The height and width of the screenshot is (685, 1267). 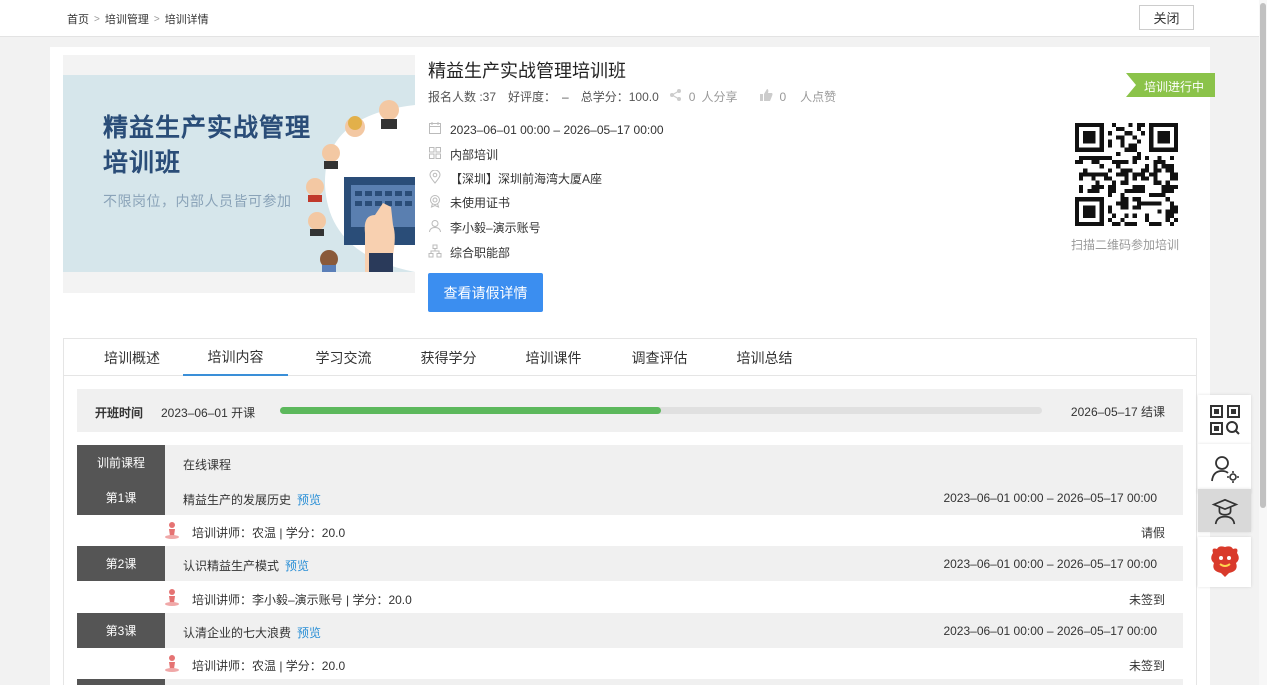 What do you see at coordinates (485, 292) in the screenshot?
I see `view-leave-details-button: 查看请假详情` at bounding box center [485, 292].